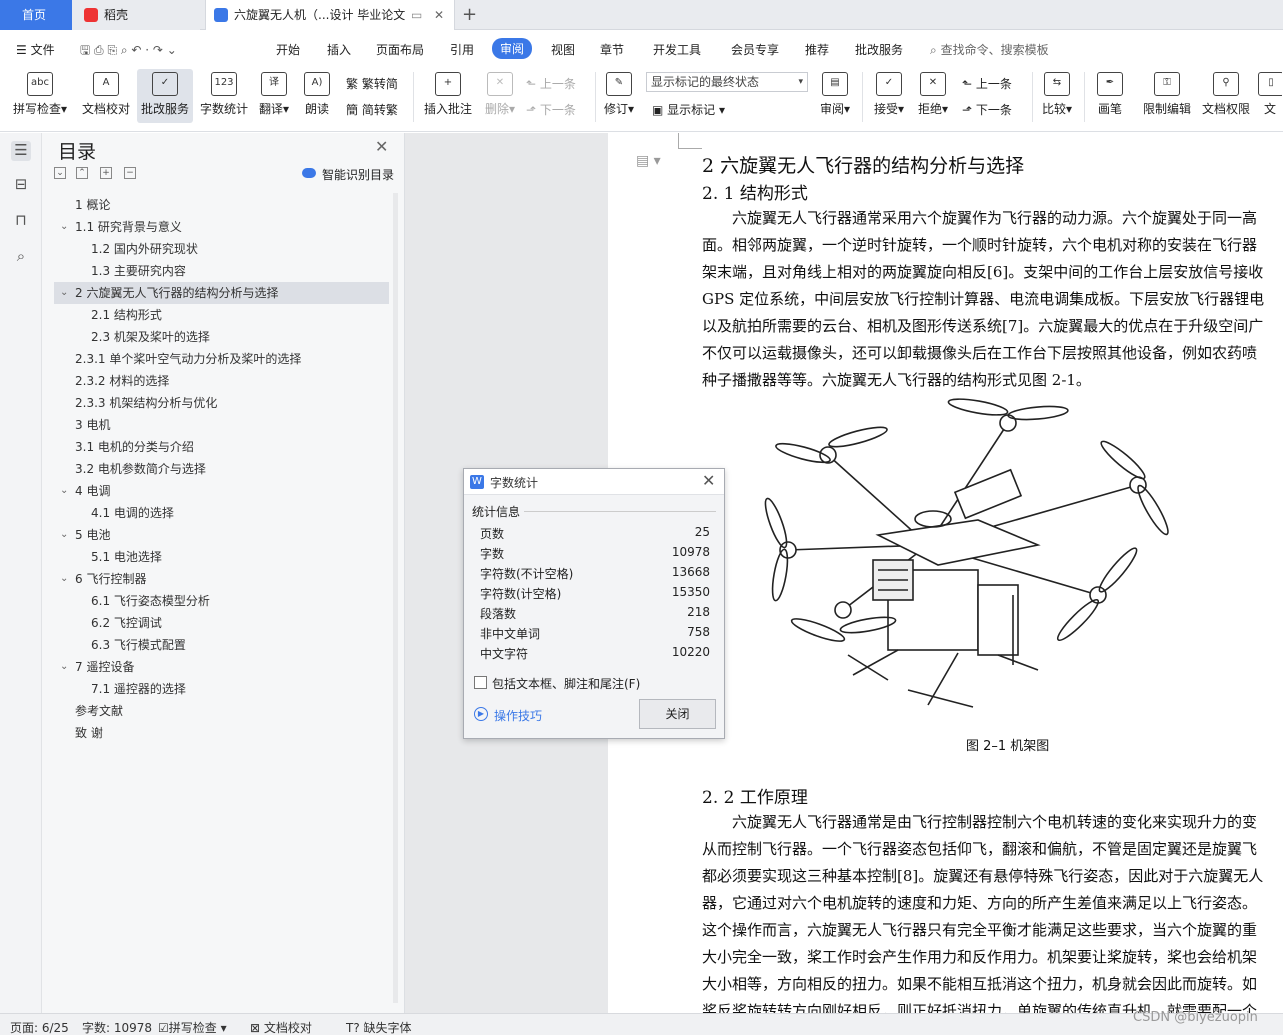  Describe the element at coordinates (358, 174) in the screenshot. I see `smart-toc-button: 智能识别目录` at that location.